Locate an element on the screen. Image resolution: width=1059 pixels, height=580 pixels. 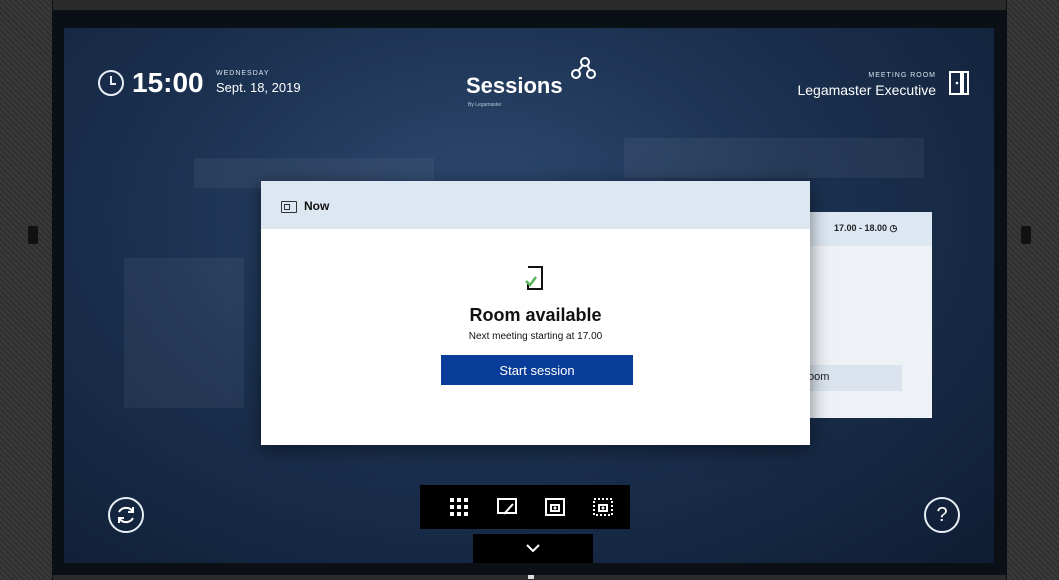
sensor-dot is located at coordinates (531, 577).